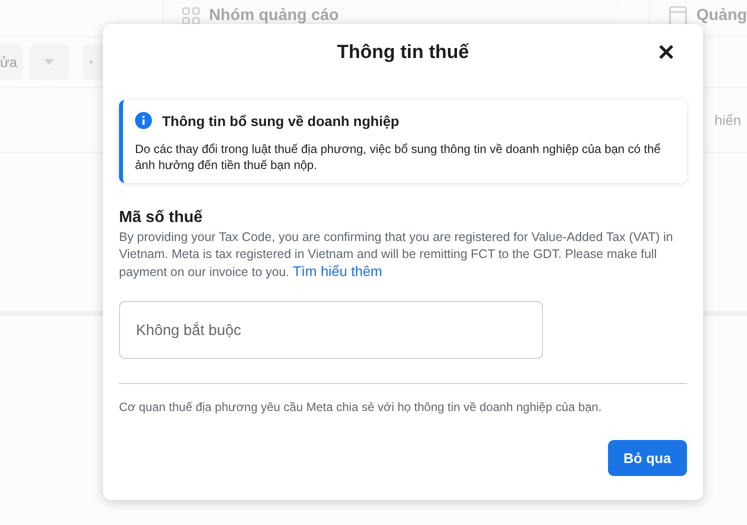  Describe the element at coordinates (647, 458) in the screenshot. I see `skip-button: Bỏ qua` at that location.